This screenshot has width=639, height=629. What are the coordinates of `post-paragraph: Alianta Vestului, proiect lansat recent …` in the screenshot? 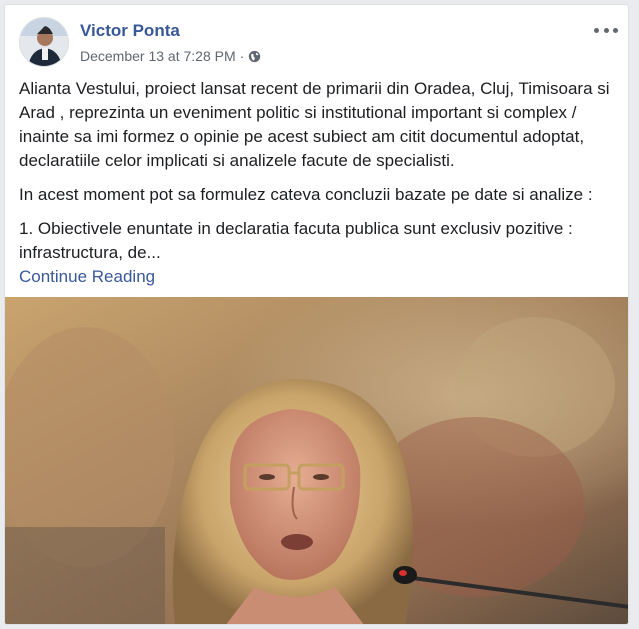 It's located at (314, 124).